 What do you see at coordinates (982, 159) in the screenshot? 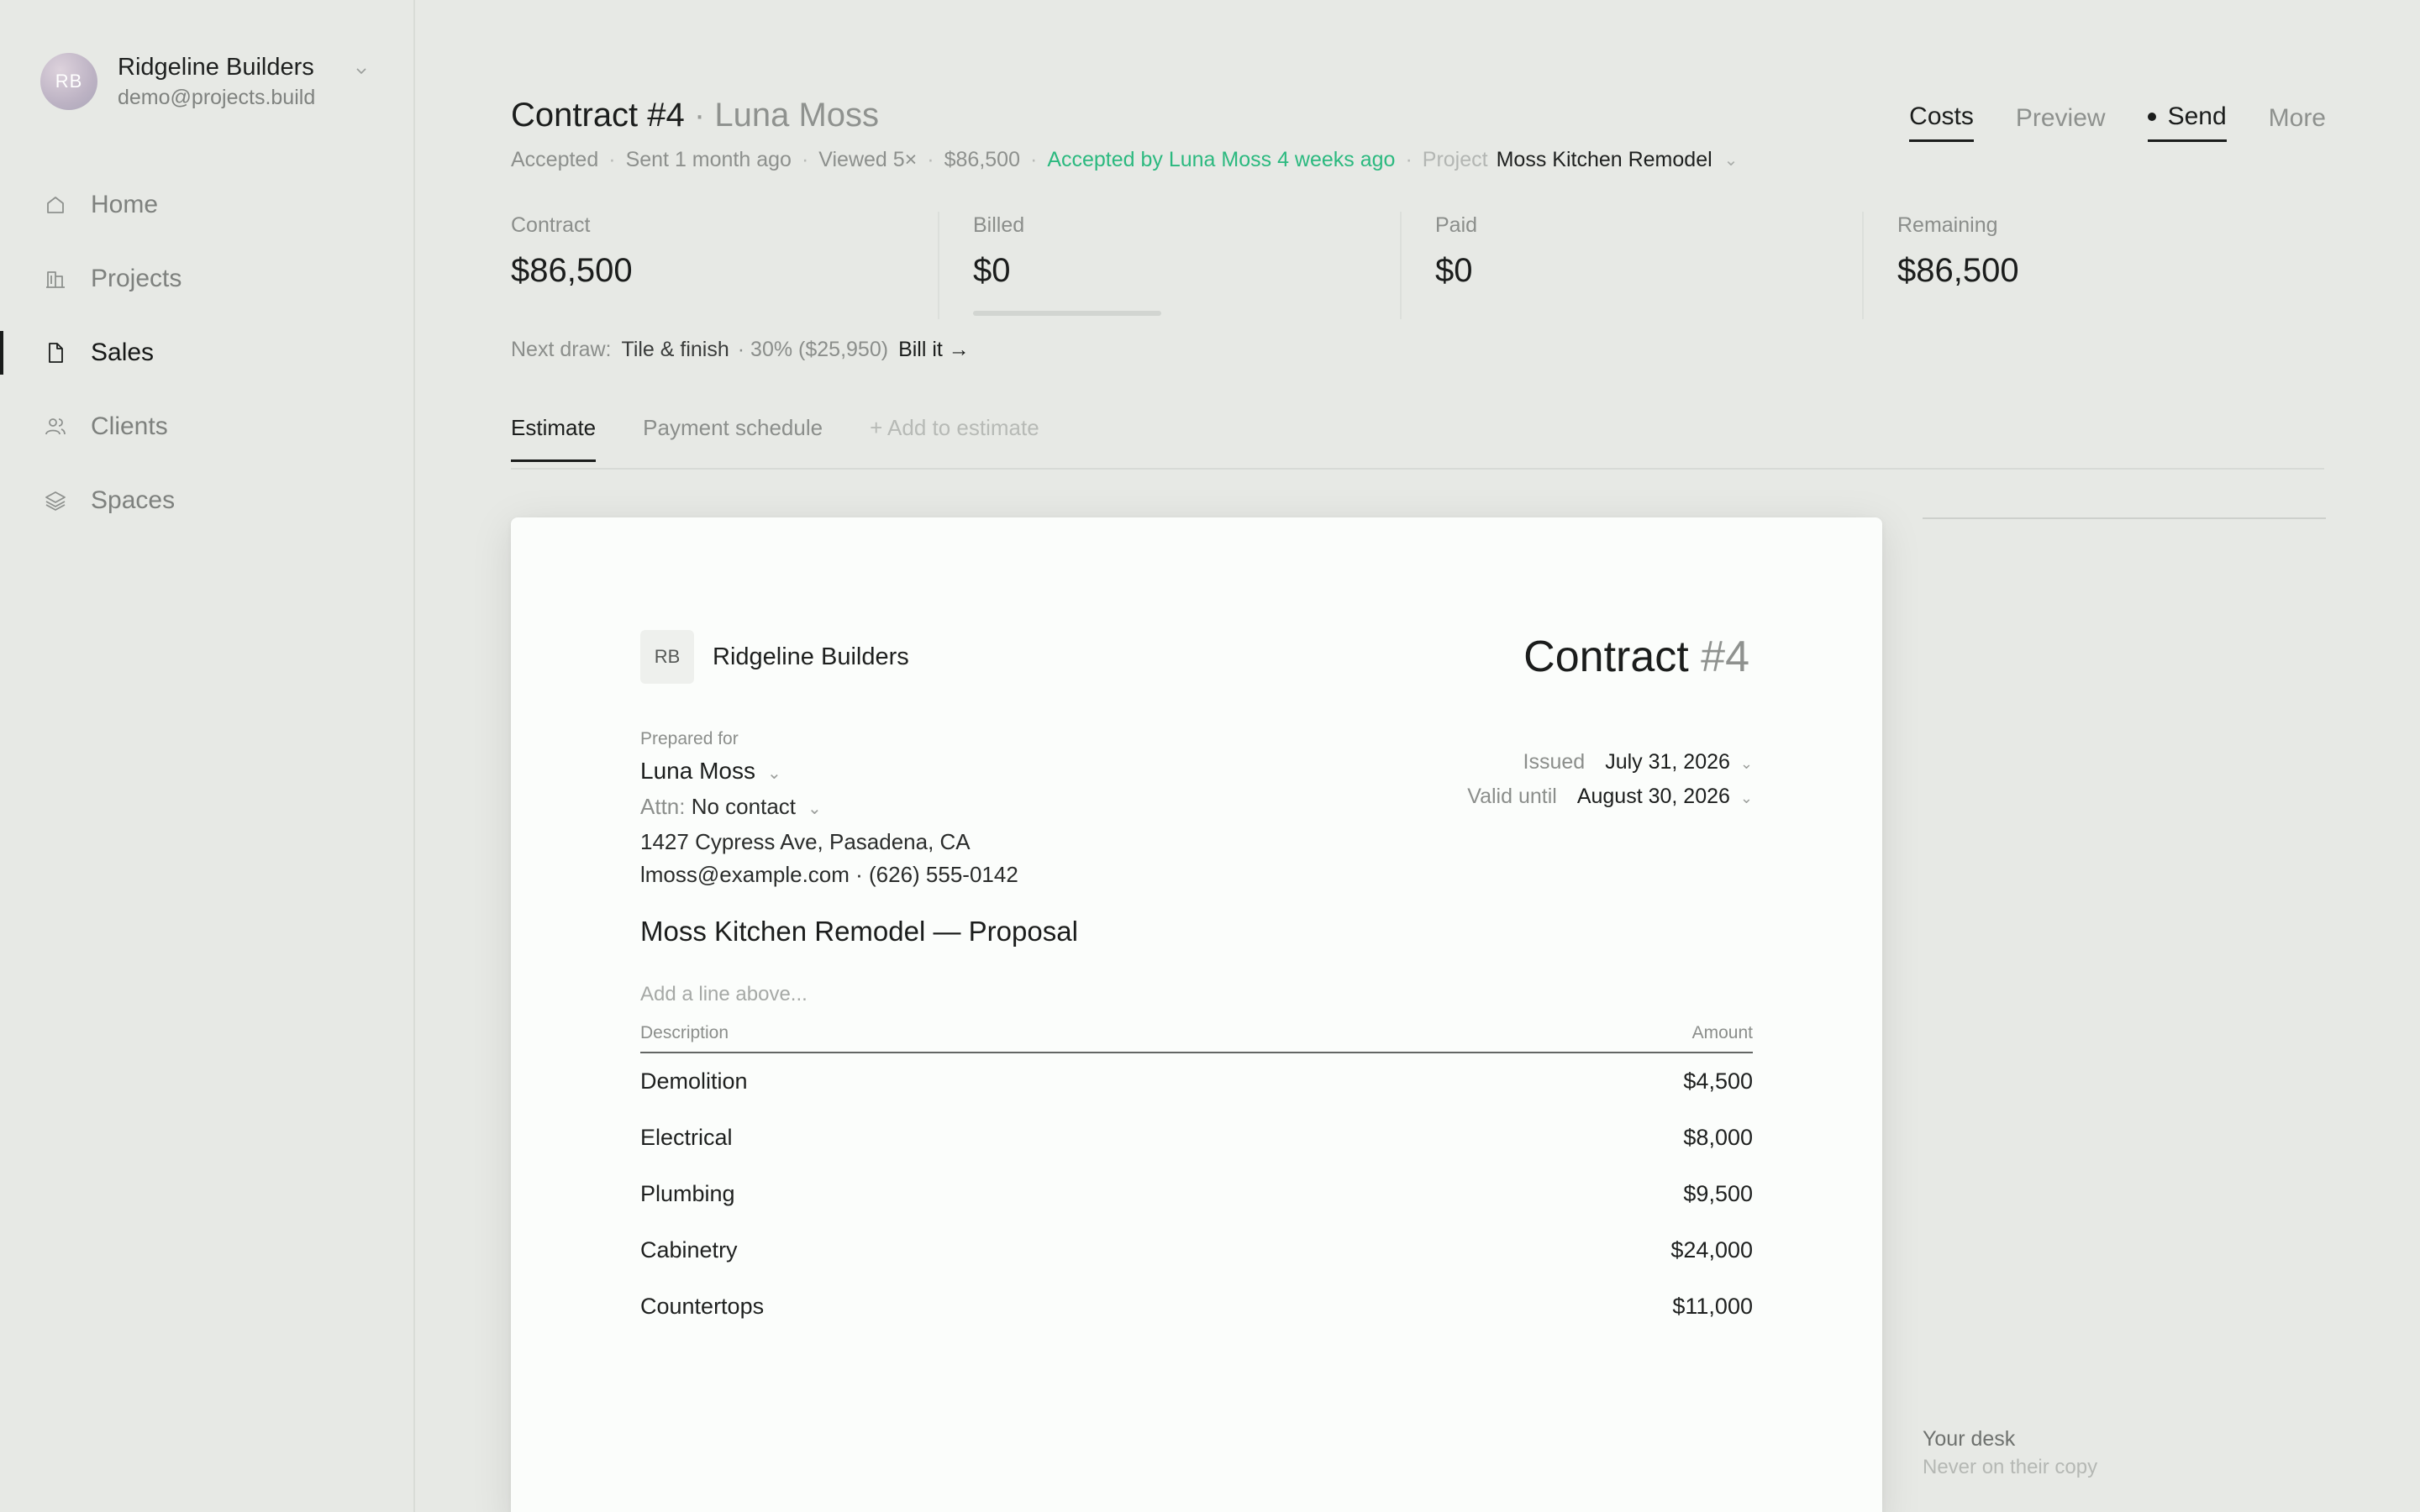
I see `contract-amount: $86,500` at bounding box center [982, 159].